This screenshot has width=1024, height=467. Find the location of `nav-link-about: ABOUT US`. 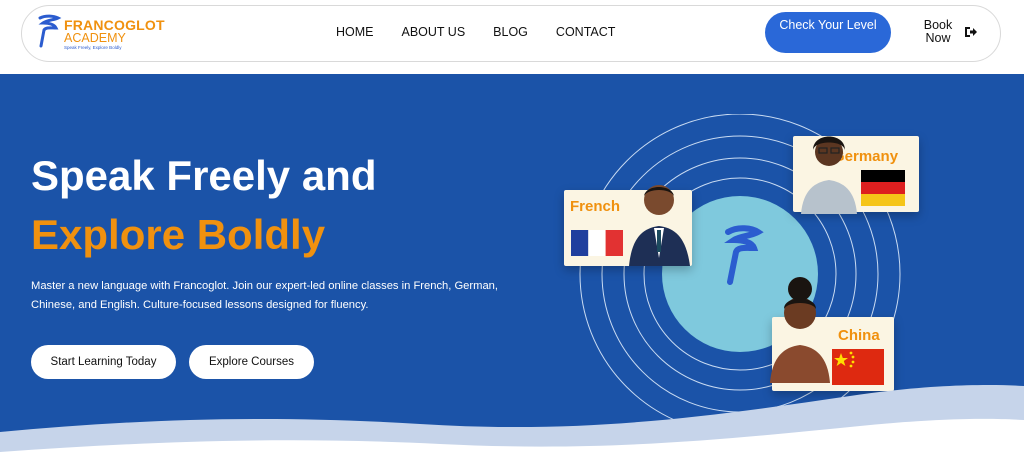

nav-link-about: ABOUT US is located at coordinates (434, 32).